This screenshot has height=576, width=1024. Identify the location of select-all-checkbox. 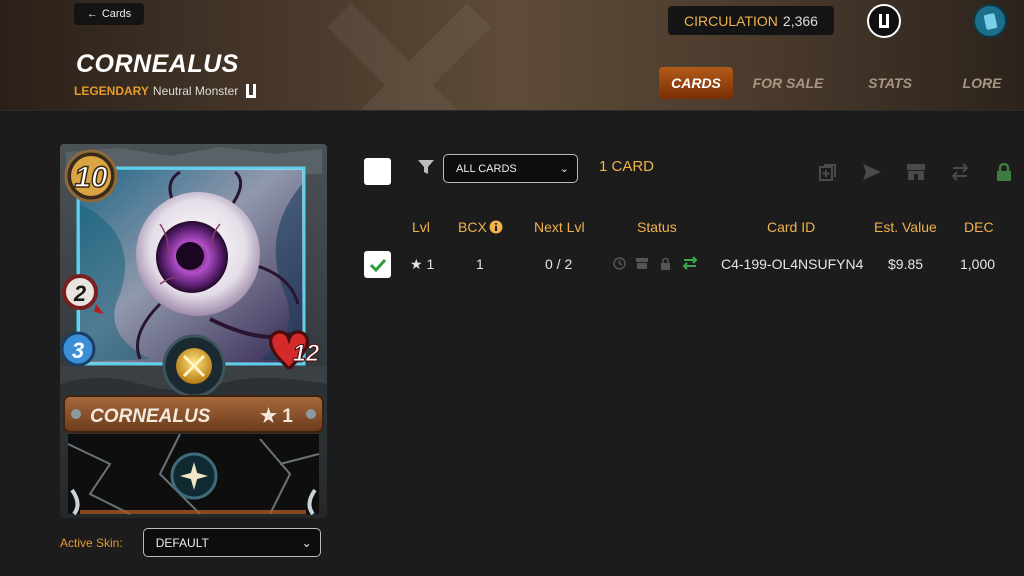
(377, 171).